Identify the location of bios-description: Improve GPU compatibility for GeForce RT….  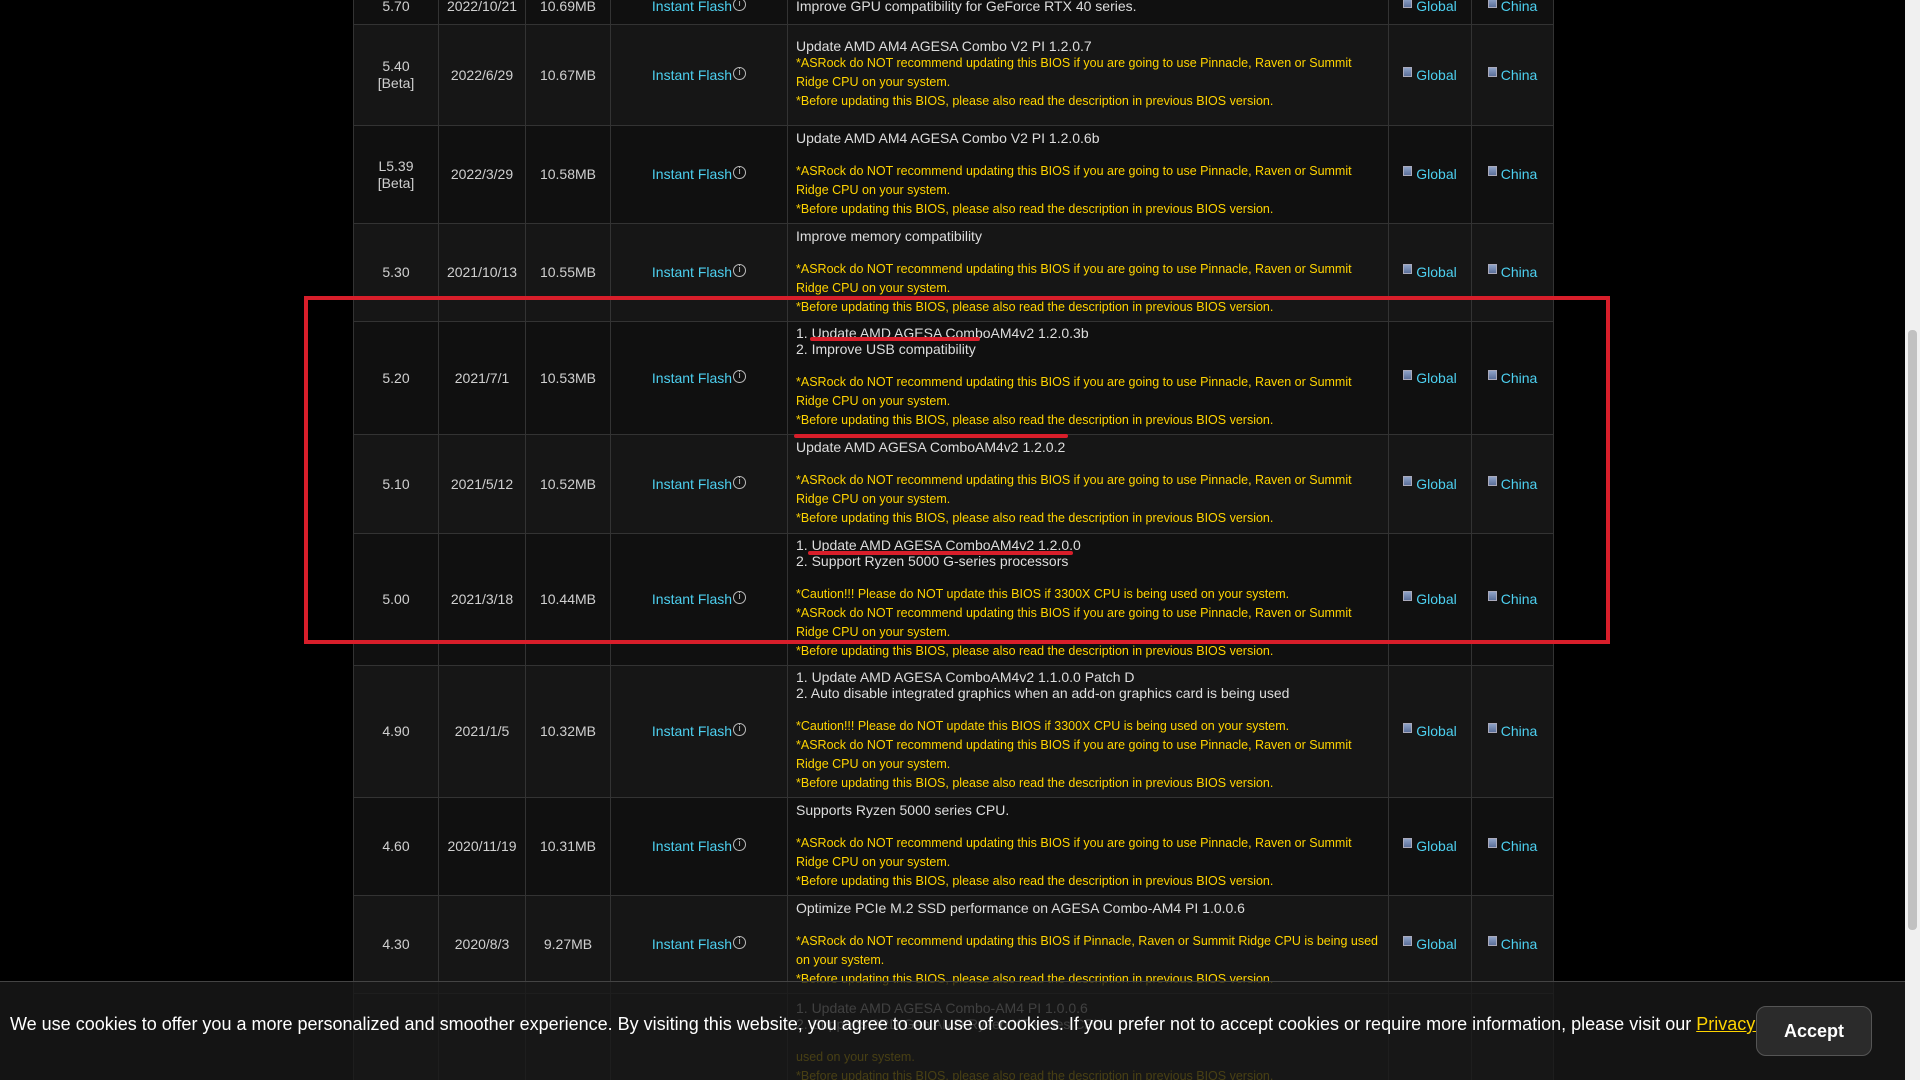
(1088, 12).